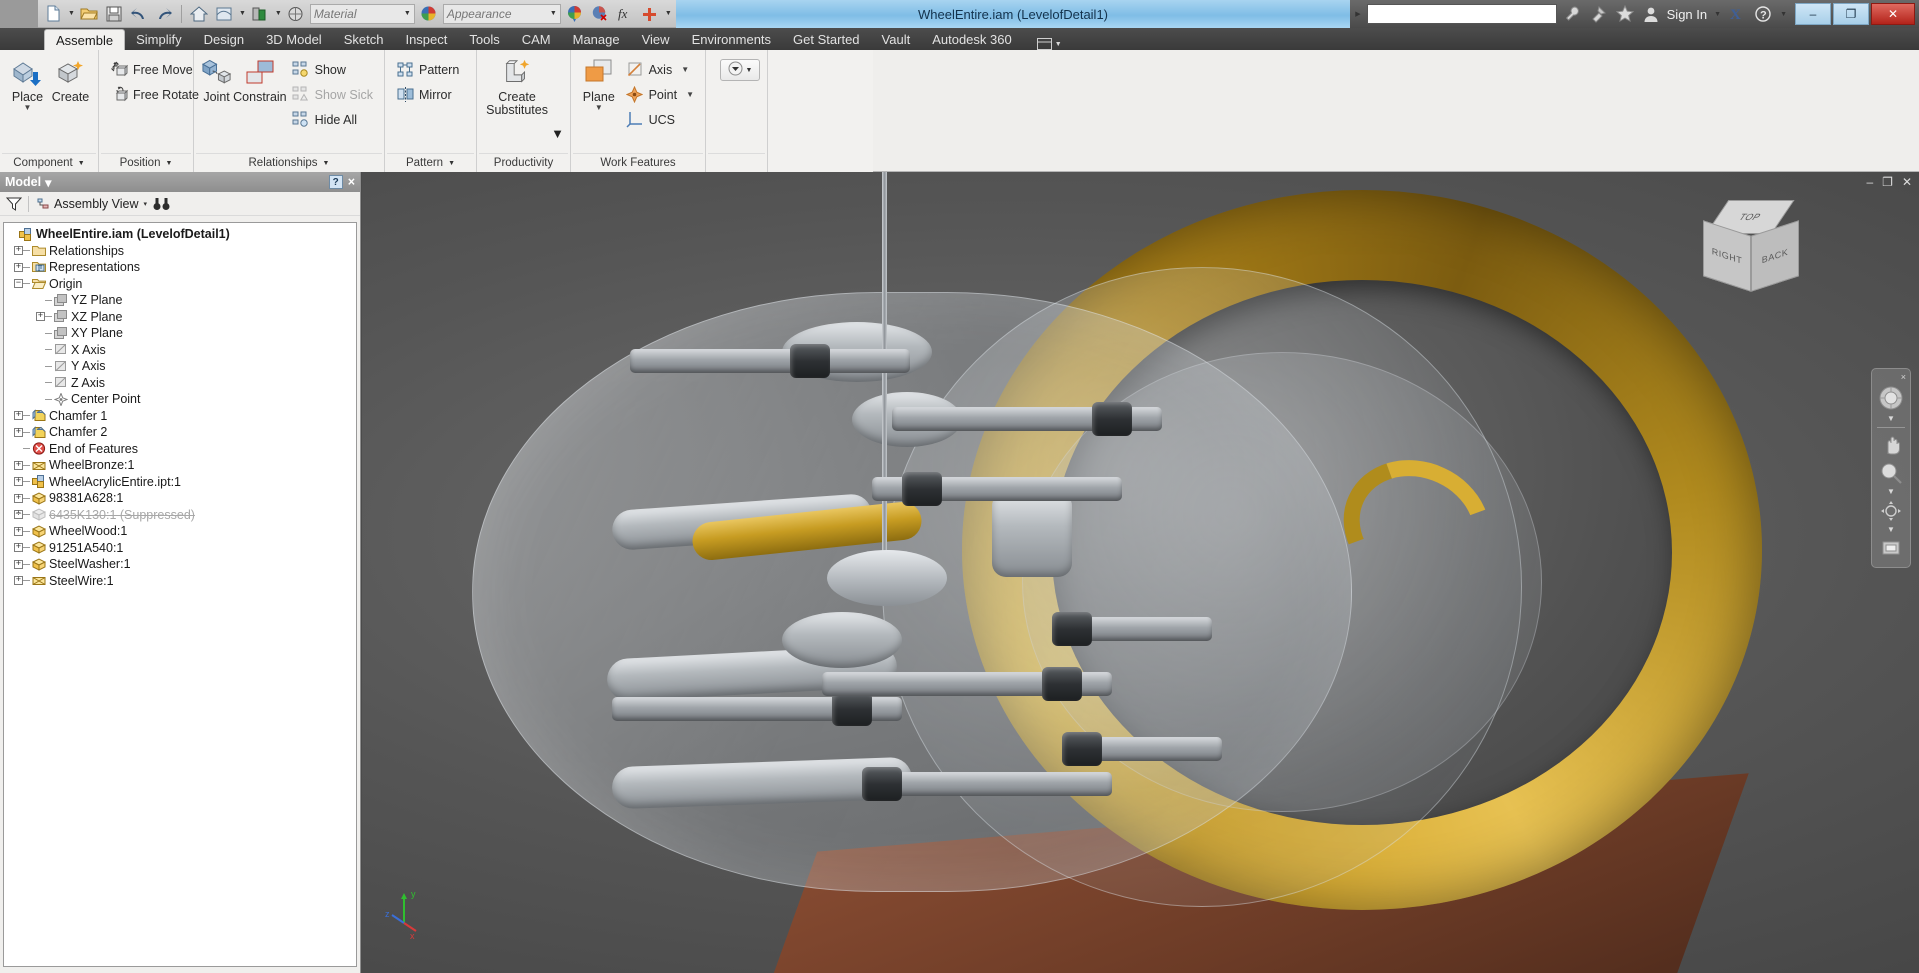 Image resolution: width=1919 pixels, height=973 pixels. I want to click on ribbon-tab-cam: CAM, so click(536, 39).